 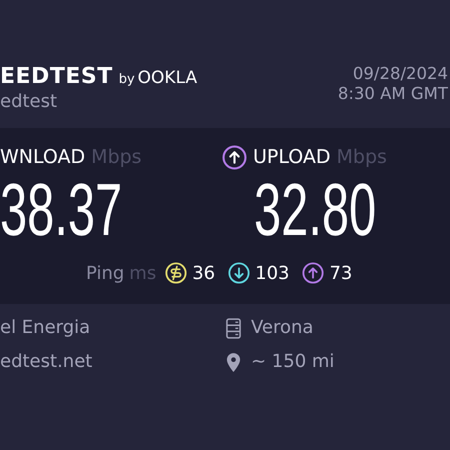 What do you see at coordinates (233, 328) in the screenshot?
I see `server-icon` at bounding box center [233, 328].